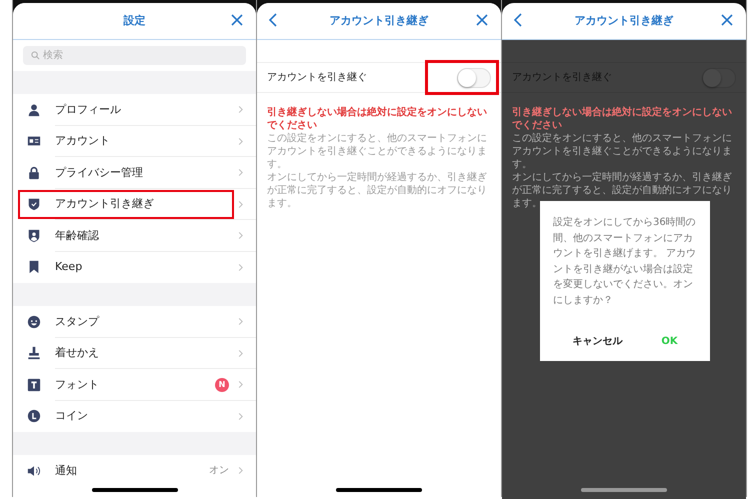 The image size is (751, 499). I want to click on lock-icon, so click(34, 173).